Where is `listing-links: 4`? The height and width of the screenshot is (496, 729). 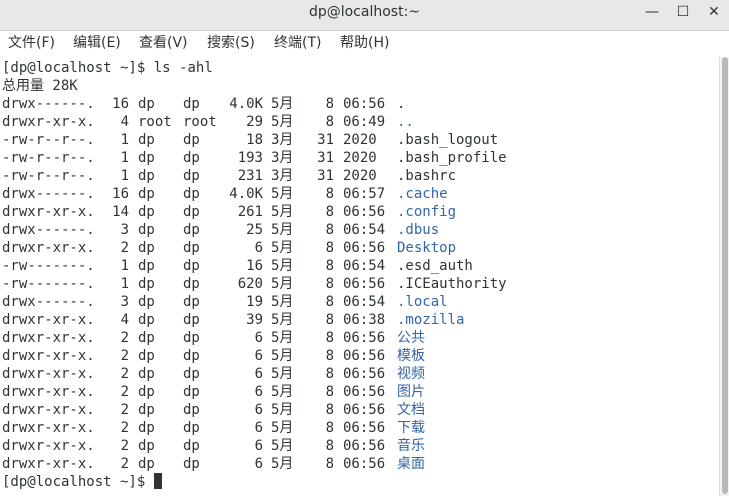
listing-links: 4 is located at coordinates (124, 122).